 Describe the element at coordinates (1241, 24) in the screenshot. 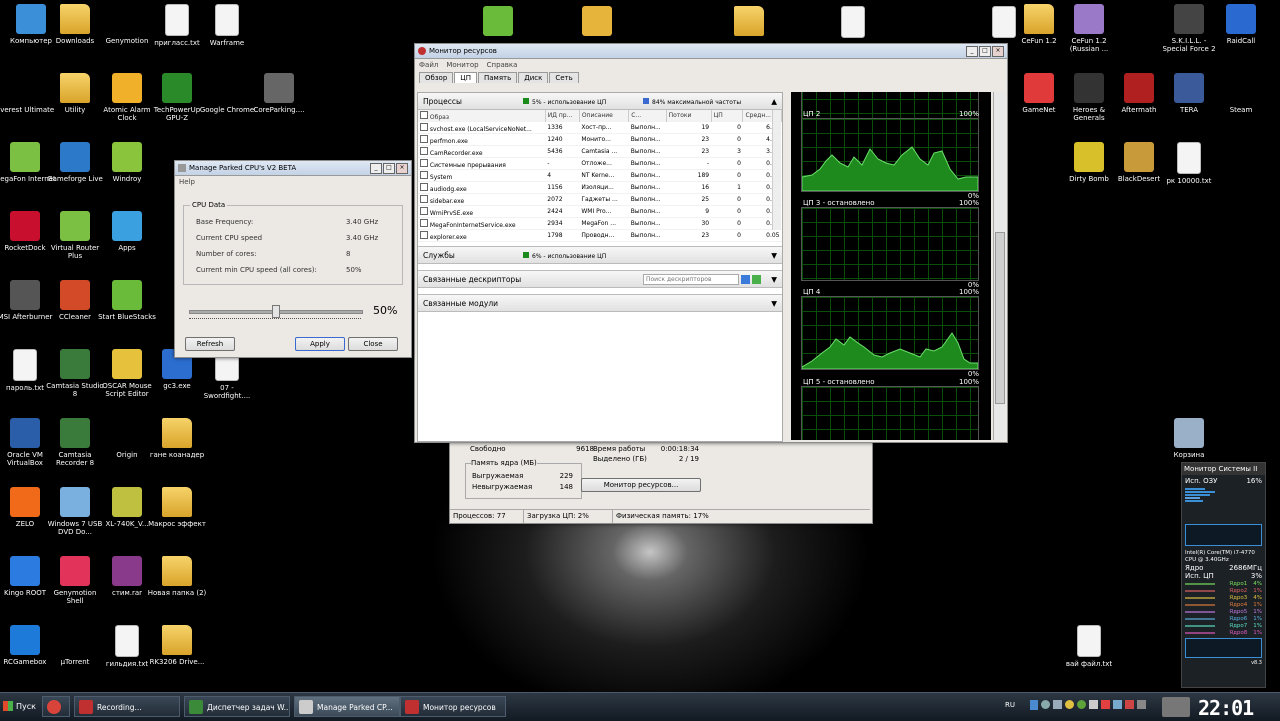

I see `desktop-icon-raidcall: RaidCall` at that location.